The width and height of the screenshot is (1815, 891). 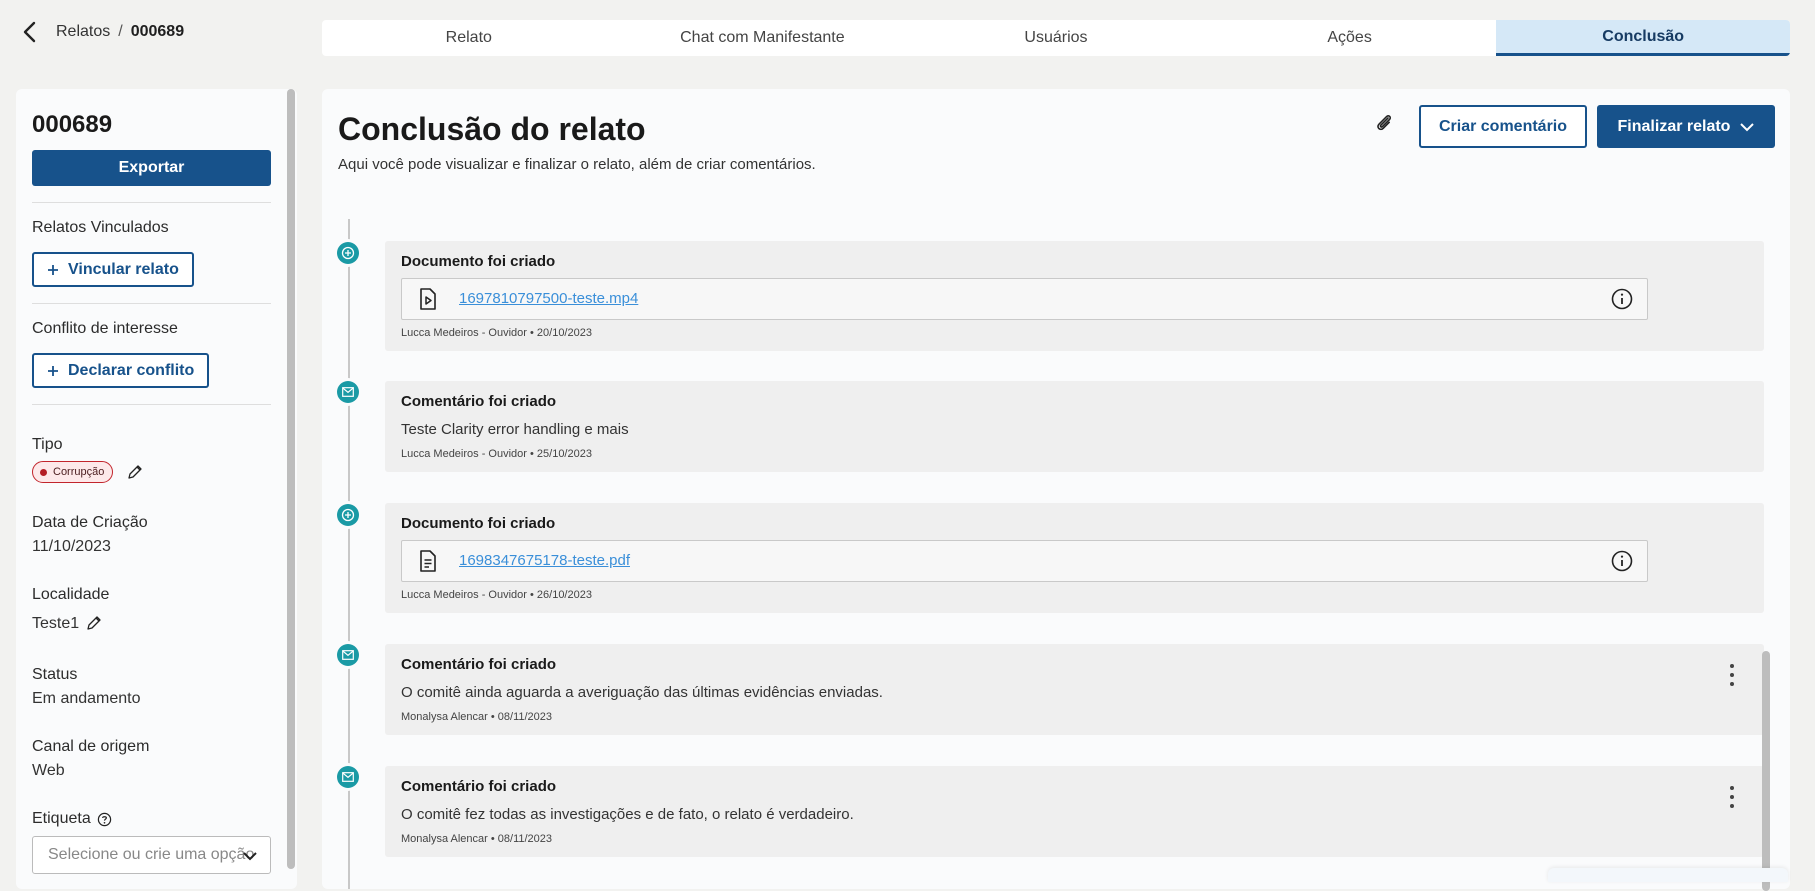 I want to click on declare-conflict-button: Declarar conflito, so click(x=121, y=370).